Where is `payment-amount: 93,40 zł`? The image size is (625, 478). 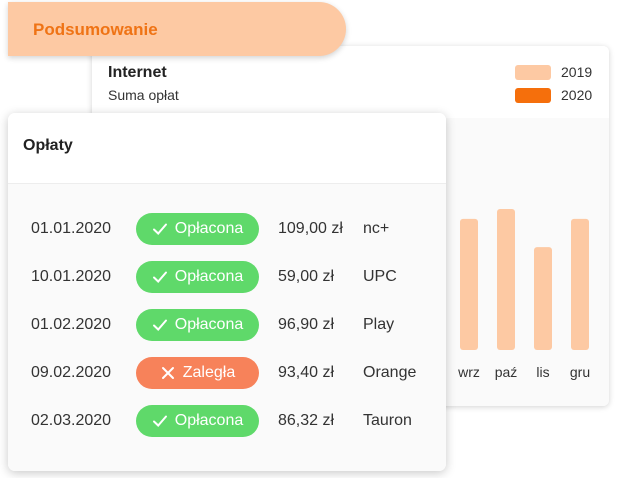
payment-amount: 93,40 zł is located at coordinates (306, 372).